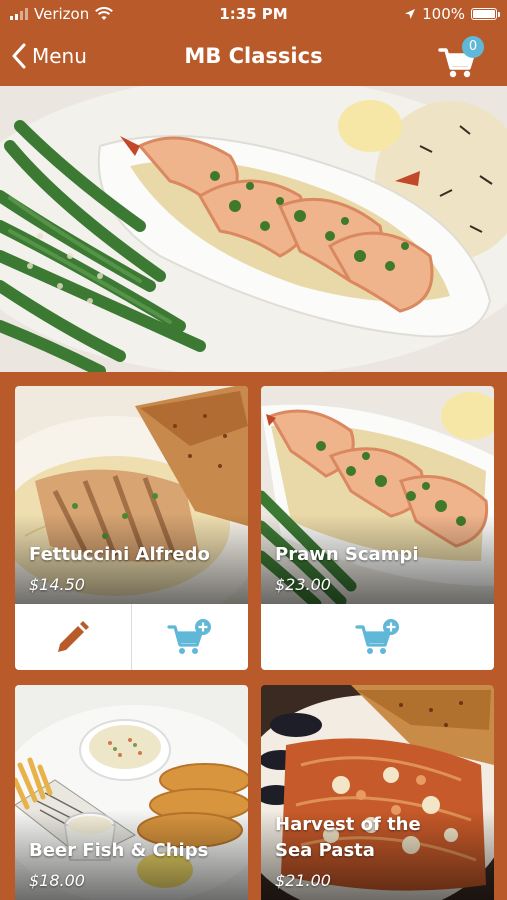 The width and height of the screenshot is (507, 900). I want to click on status-bar: Verizon 1:35 PM 100%, so click(253, 15).